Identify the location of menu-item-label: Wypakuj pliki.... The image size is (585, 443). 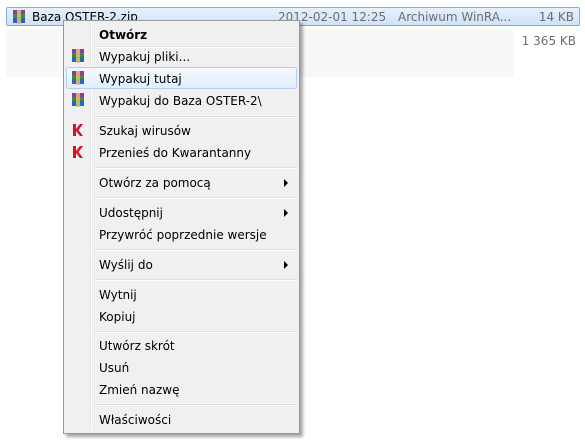
(145, 57).